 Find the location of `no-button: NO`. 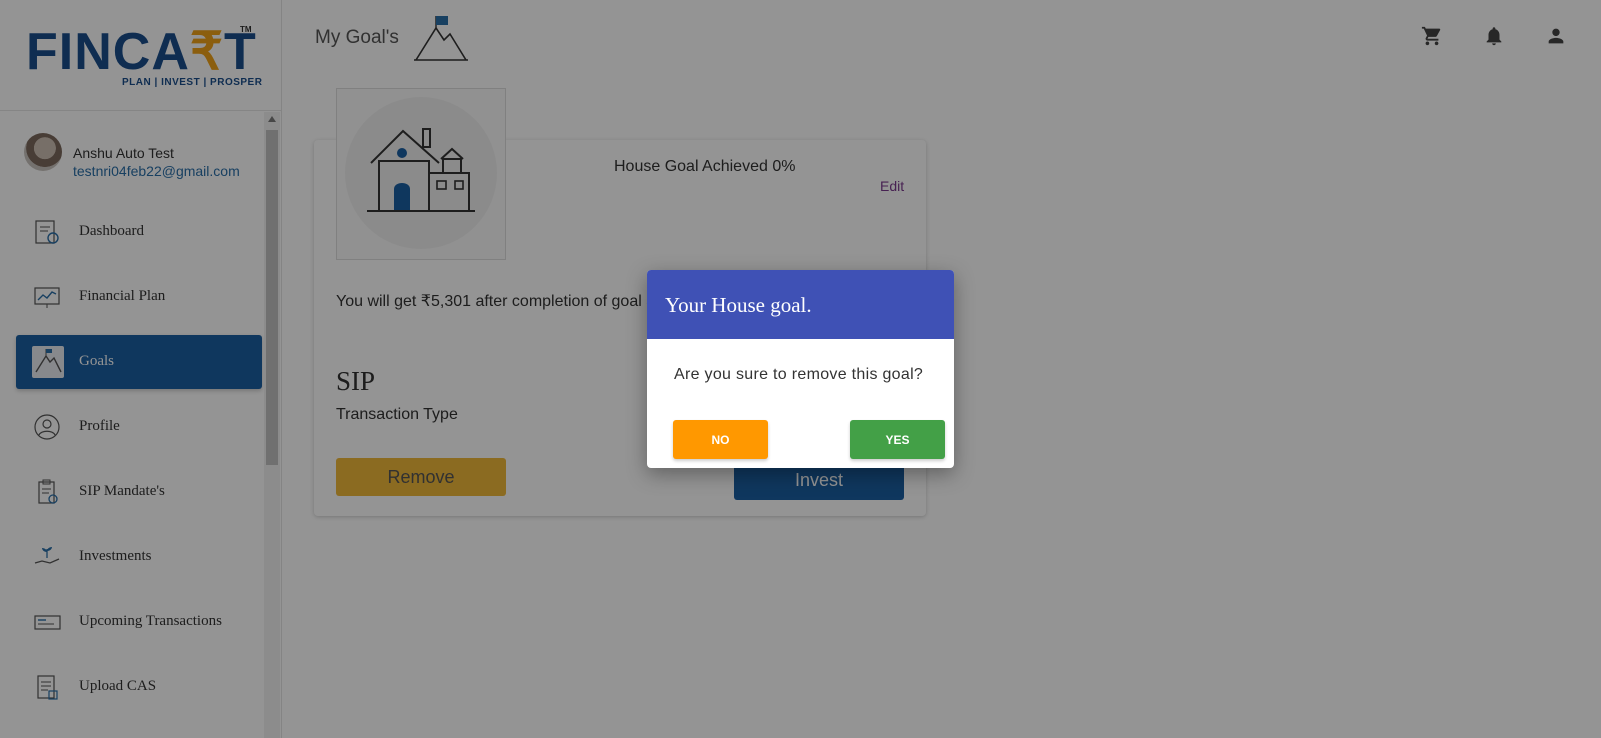

no-button: NO is located at coordinates (720, 439).